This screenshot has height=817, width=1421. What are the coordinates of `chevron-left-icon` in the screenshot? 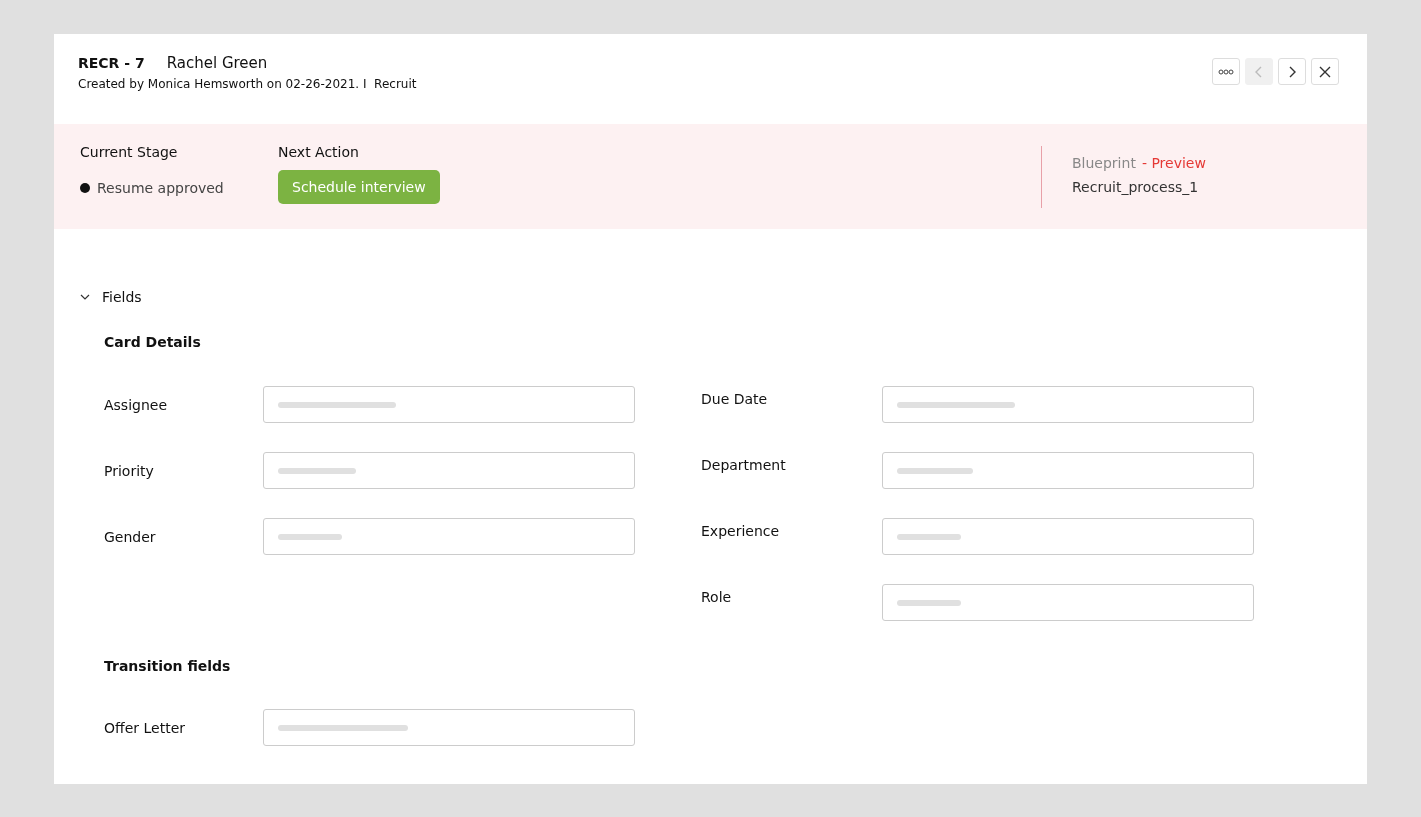 It's located at (1259, 71).